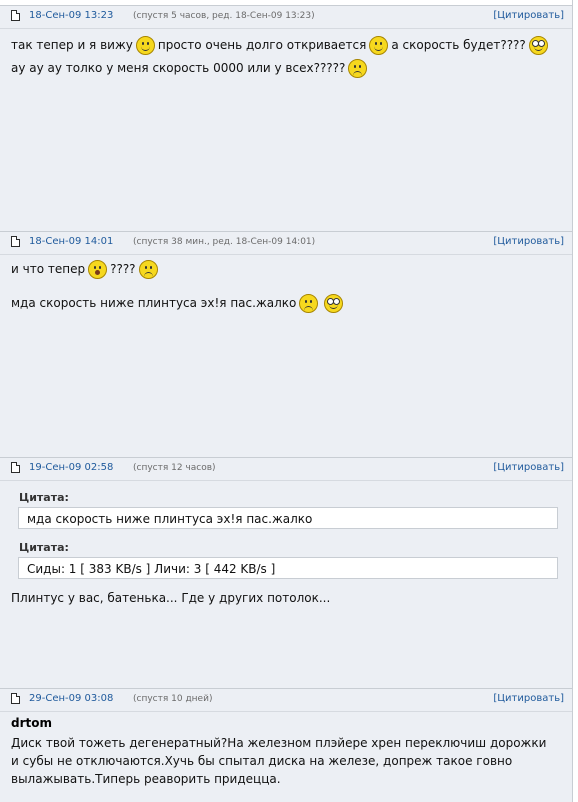 This screenshot has width=578, height=802. Describe the element at coordinates (224, 242) in the screenshot. I see `post-meta: (спустя 38 мин., ред. 18-Сен-09 14:01)` at that location.